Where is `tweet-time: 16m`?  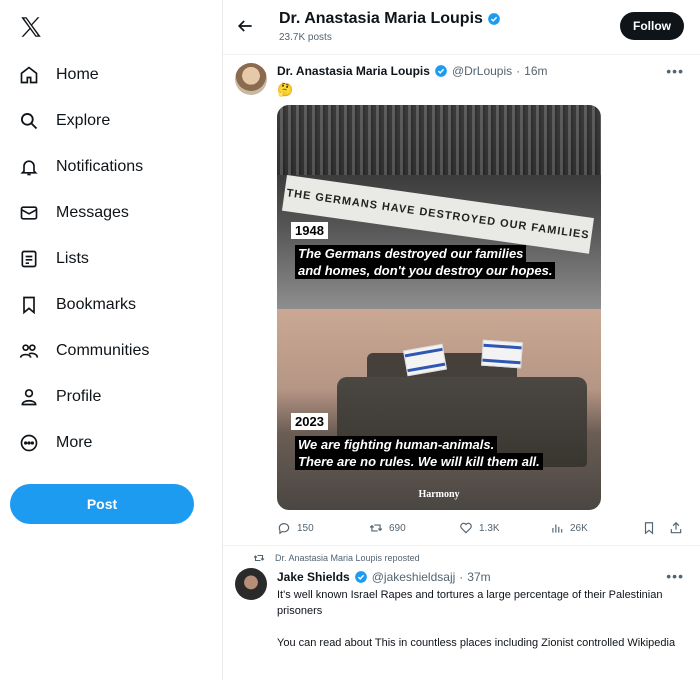
tweet-time: 16m is located at coordinates (535, 71).